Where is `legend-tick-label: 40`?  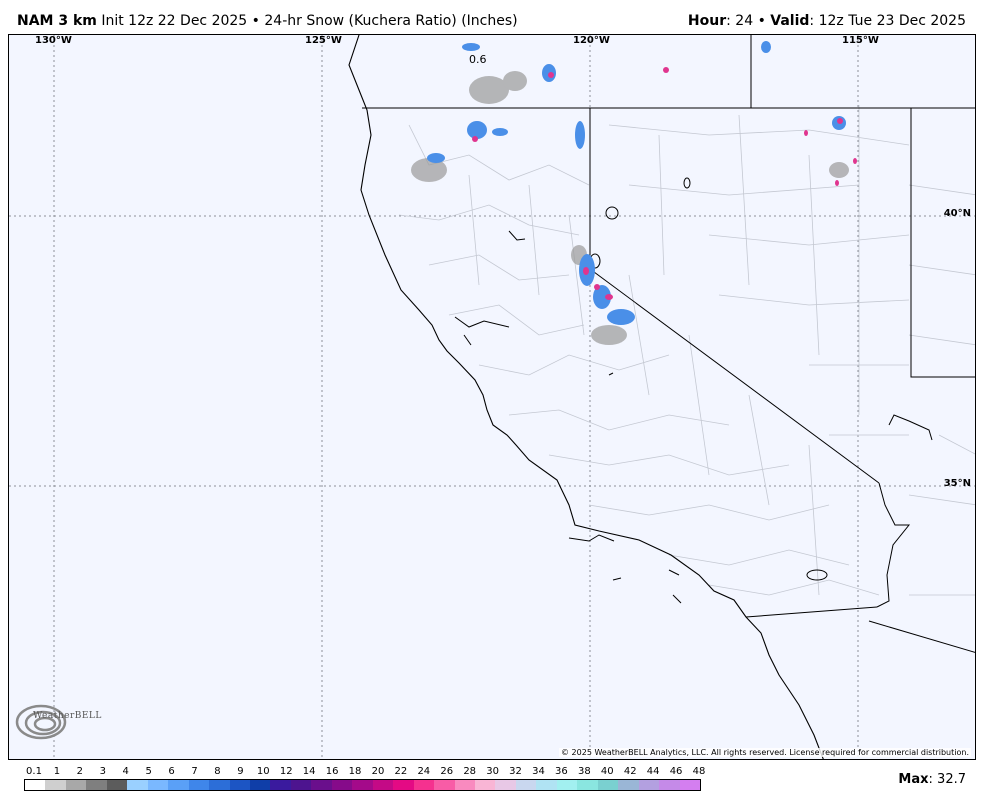
legend-tick-label: 40 is located at coordinates (607, 771).